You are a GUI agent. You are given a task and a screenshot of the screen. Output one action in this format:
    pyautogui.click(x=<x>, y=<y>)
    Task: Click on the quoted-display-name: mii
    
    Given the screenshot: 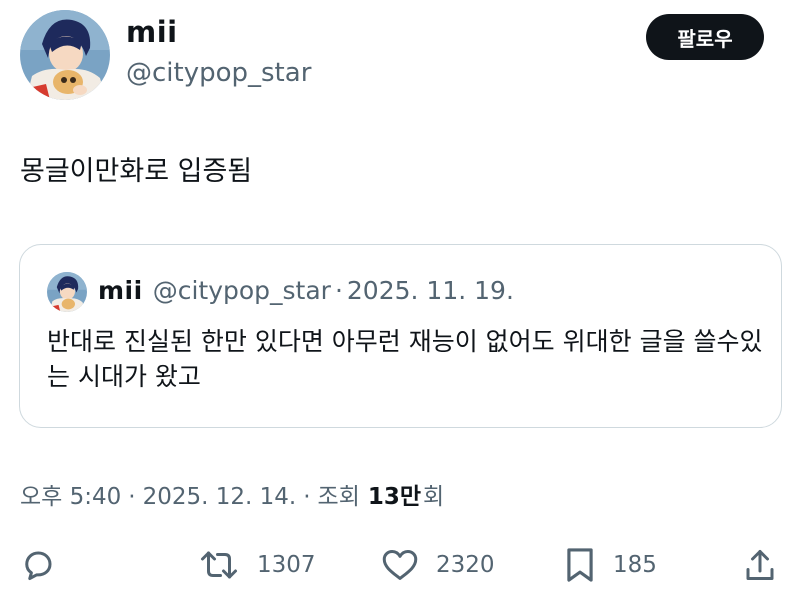 What is the action you would take?
    pyautogui.click(x=120, y=290)
    